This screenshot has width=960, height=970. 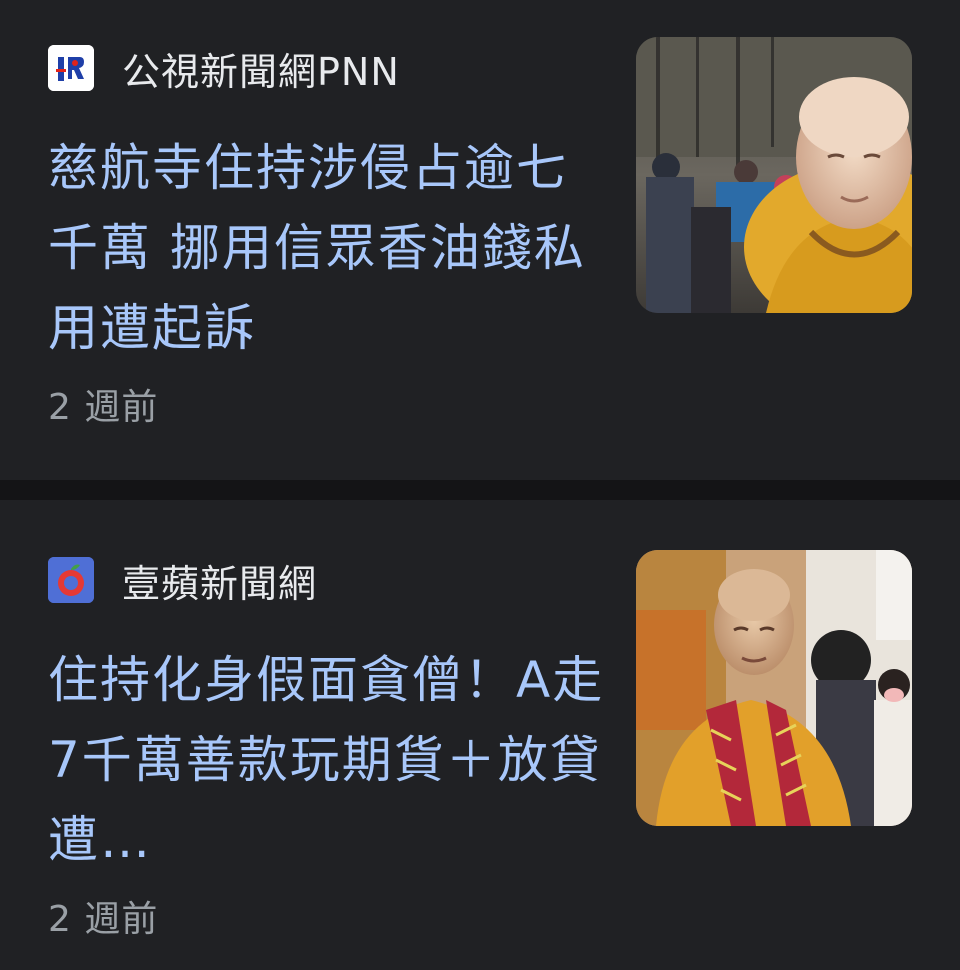 I want to click on monk-portrait-thumbnail, so click(x=774, y=175).